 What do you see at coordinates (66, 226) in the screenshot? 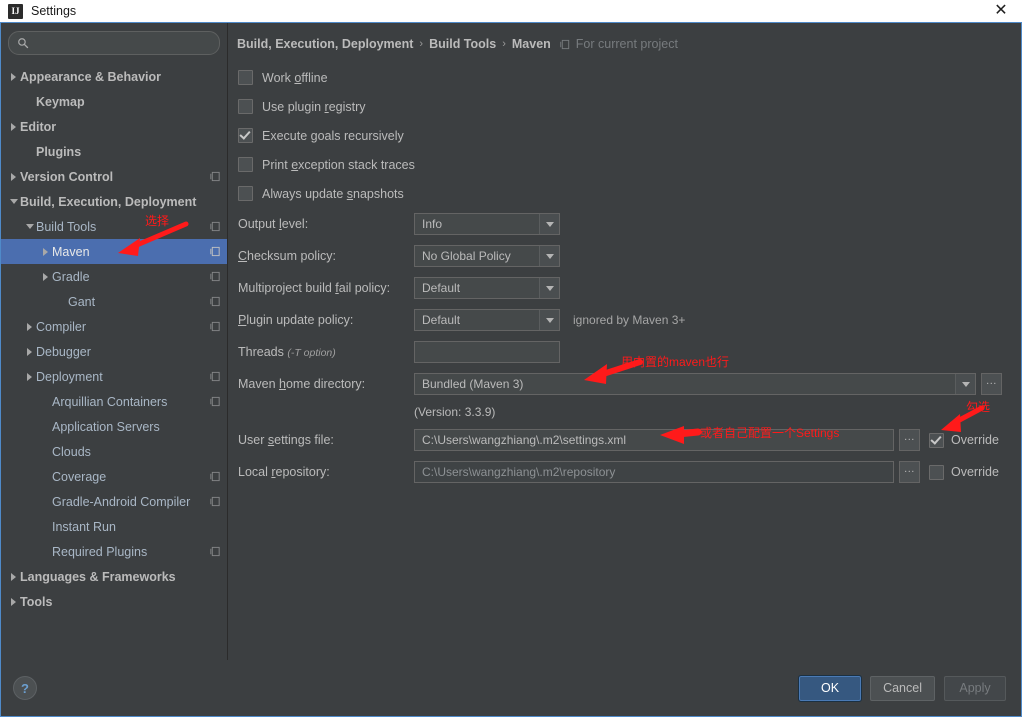
I see `sidebar-item-label: Build Tools` at bounding box center [66, 226].